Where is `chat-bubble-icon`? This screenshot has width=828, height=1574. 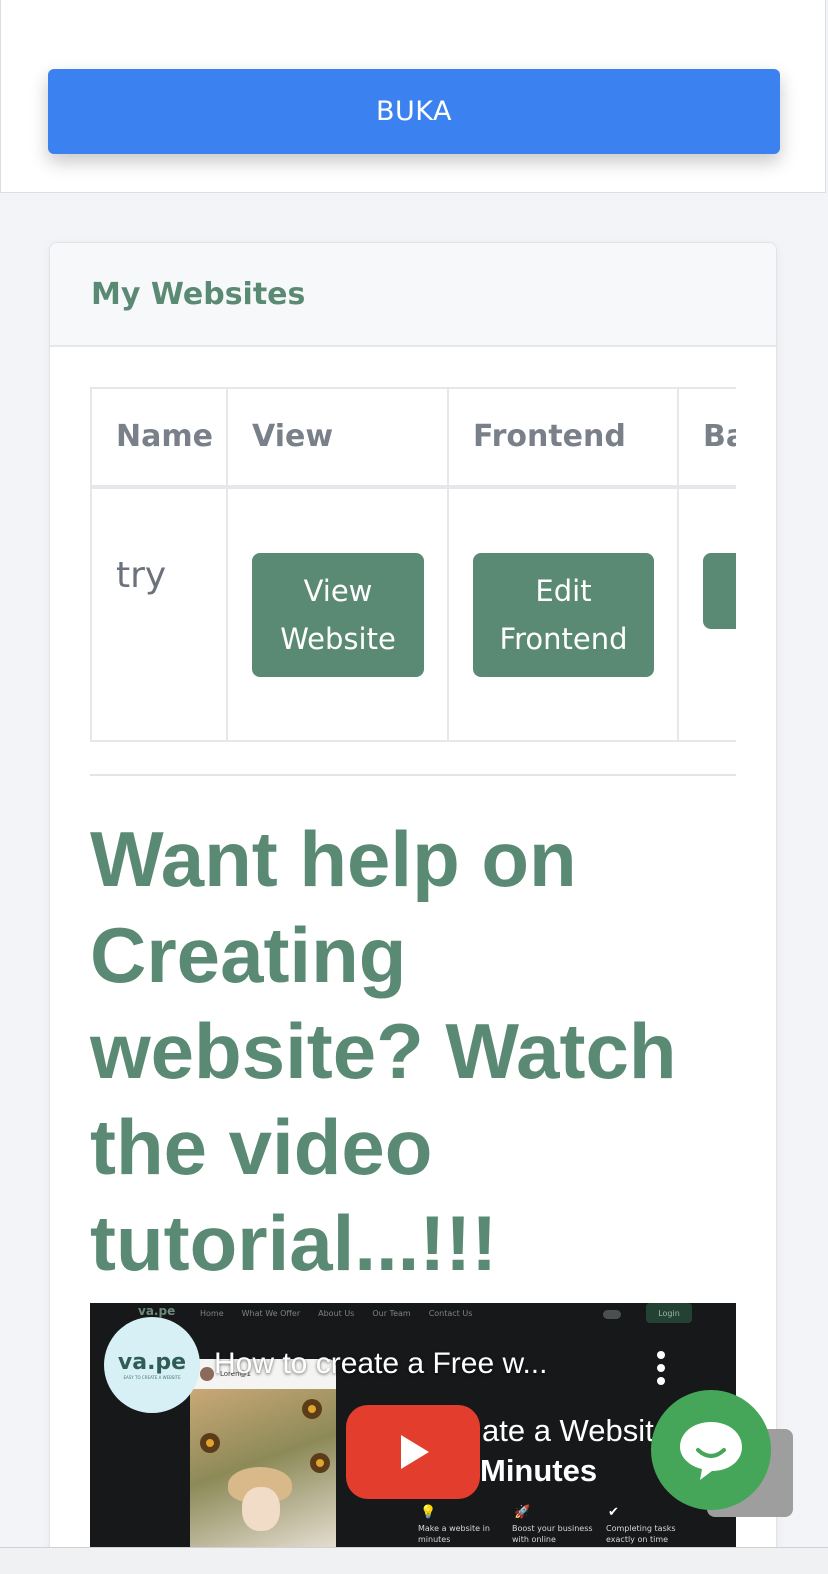 chat-bubble-icon is located at coordinates (711, 1451).